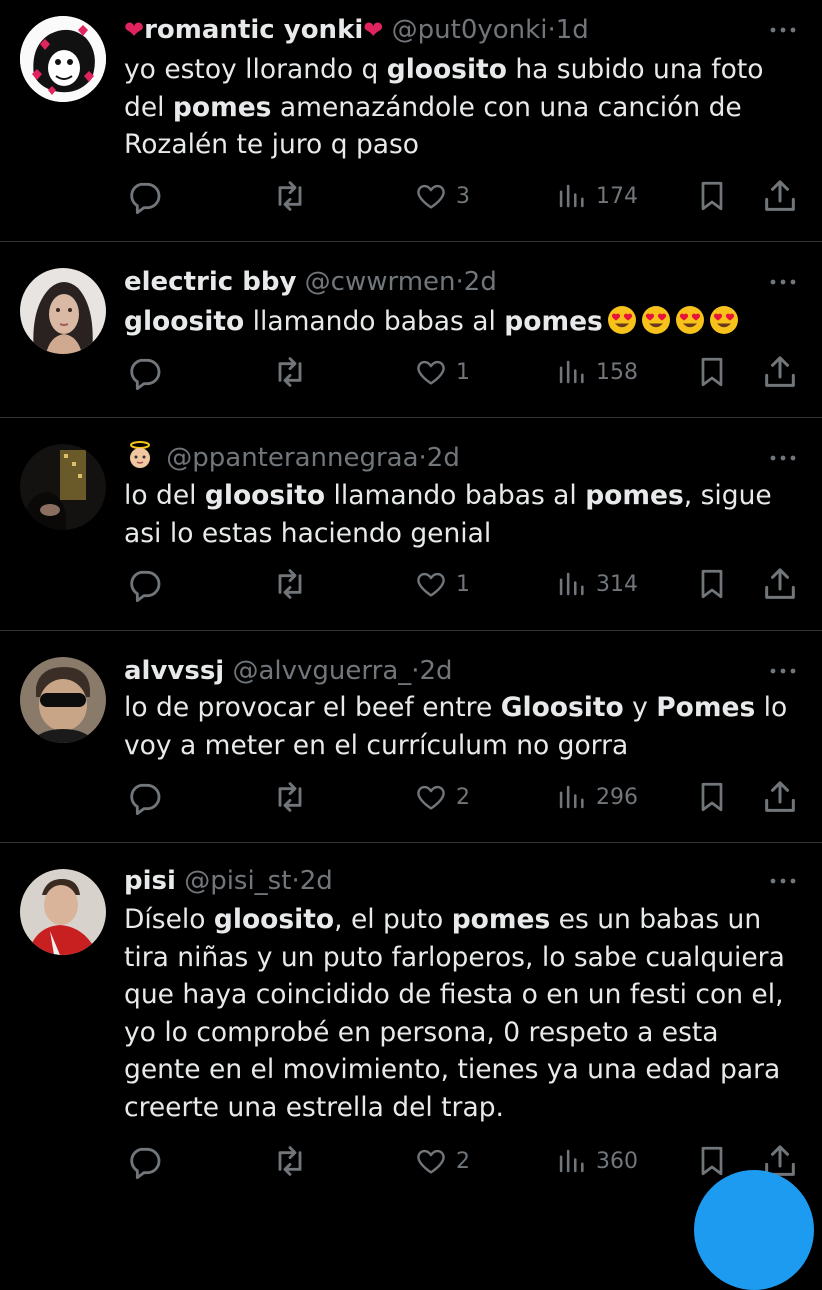 The width and height of the screenshot is (822, 1290). What do you see at coordinates (617, 584) in the screenshot?
I see `view-count: 314` at bounding box center [617, 584].